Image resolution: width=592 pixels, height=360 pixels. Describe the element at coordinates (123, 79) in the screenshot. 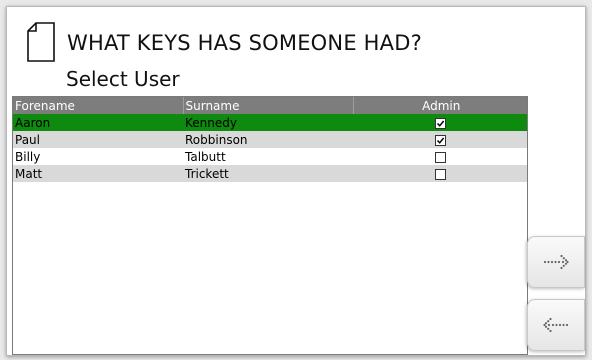

I see `page-subtitle: Select User` at that location.